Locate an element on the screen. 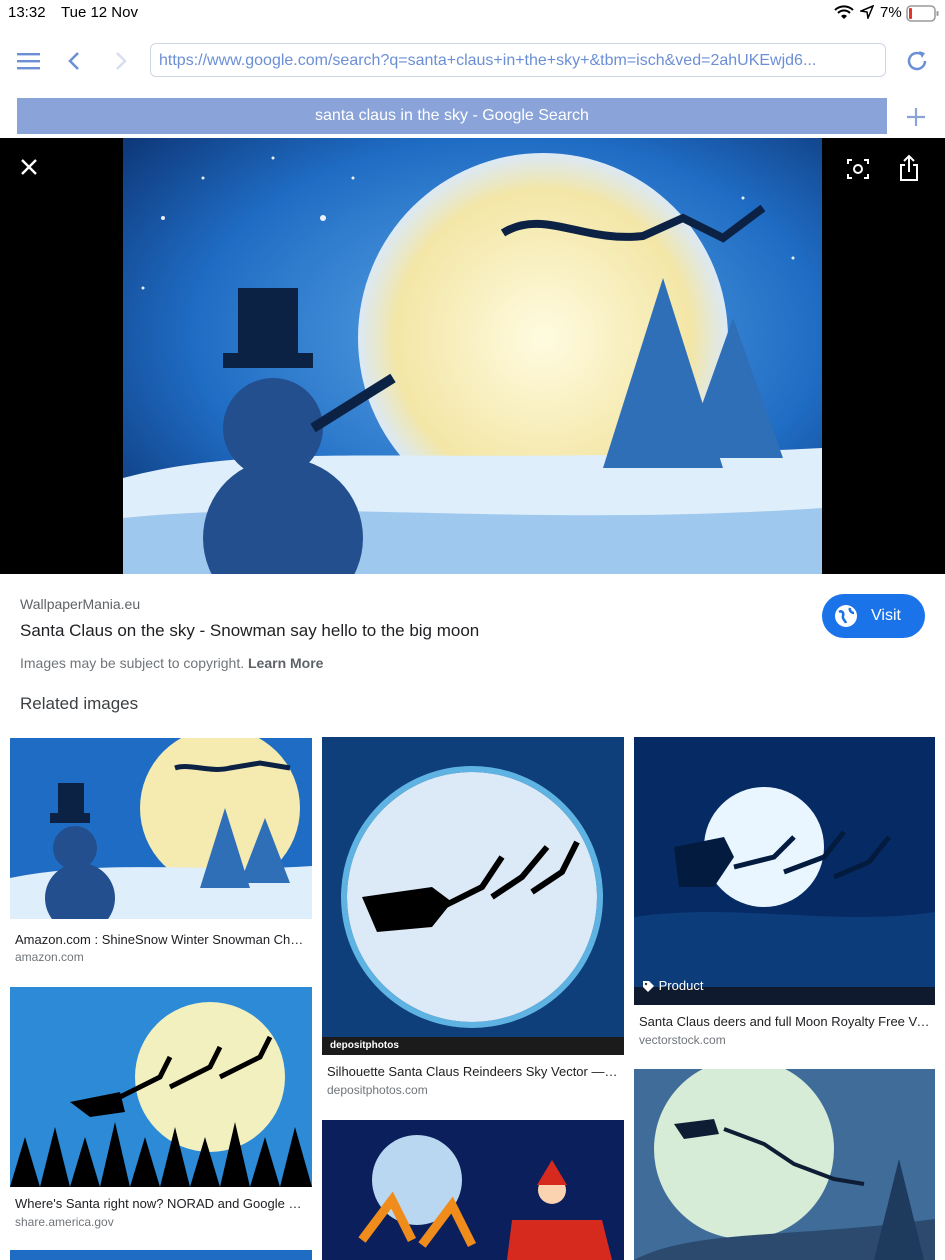  visit-label: Visit is located at coordinates (886, 615).